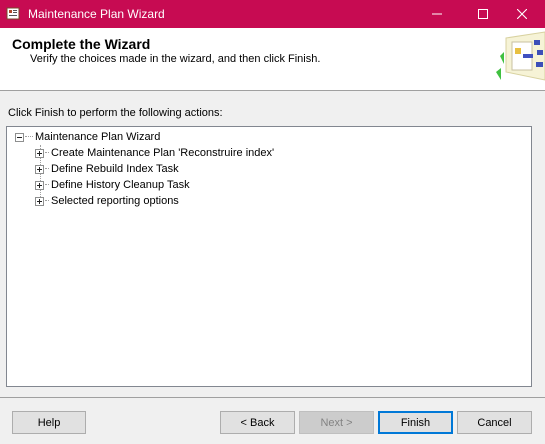 This screenshot has width=545, height=444. What do you see at coordinates (415, 422) in the screenshot?
I see `finish-button: Finish` at bounding box center [415, 422].